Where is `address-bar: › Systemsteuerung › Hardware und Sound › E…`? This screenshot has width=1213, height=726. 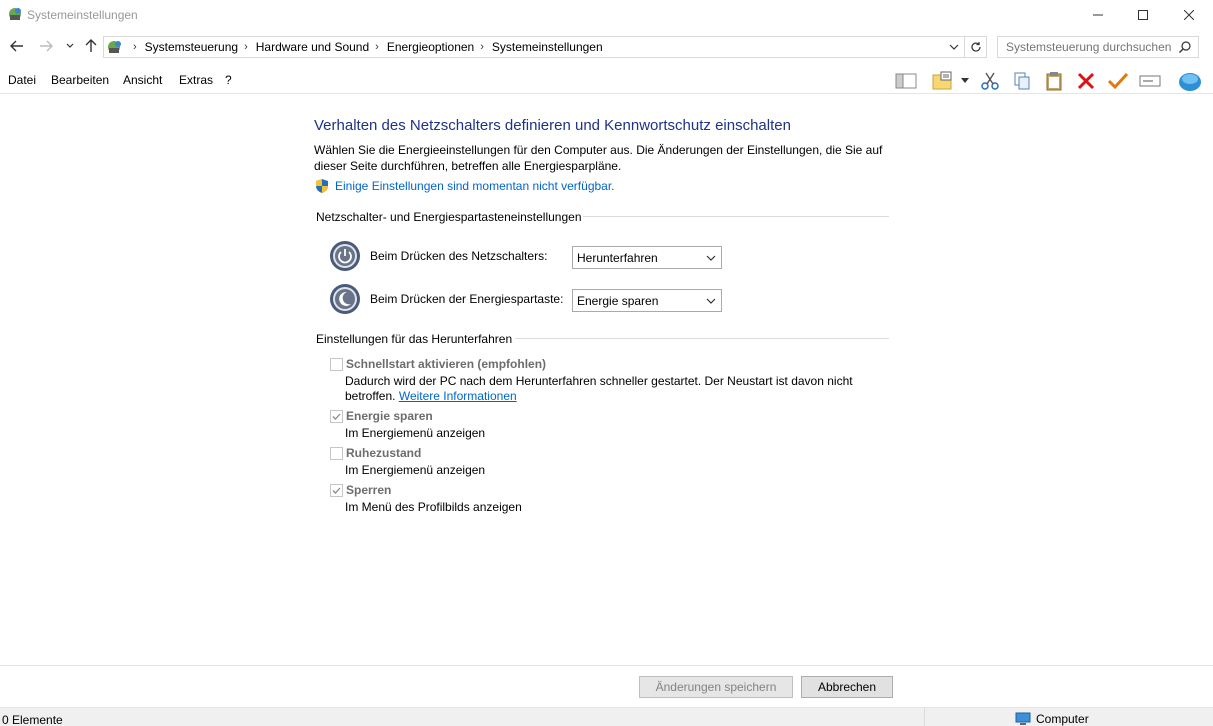
address-bar: › Systemsteuerung › Hardware und Sound › E… is located at coordinates (534, 47).